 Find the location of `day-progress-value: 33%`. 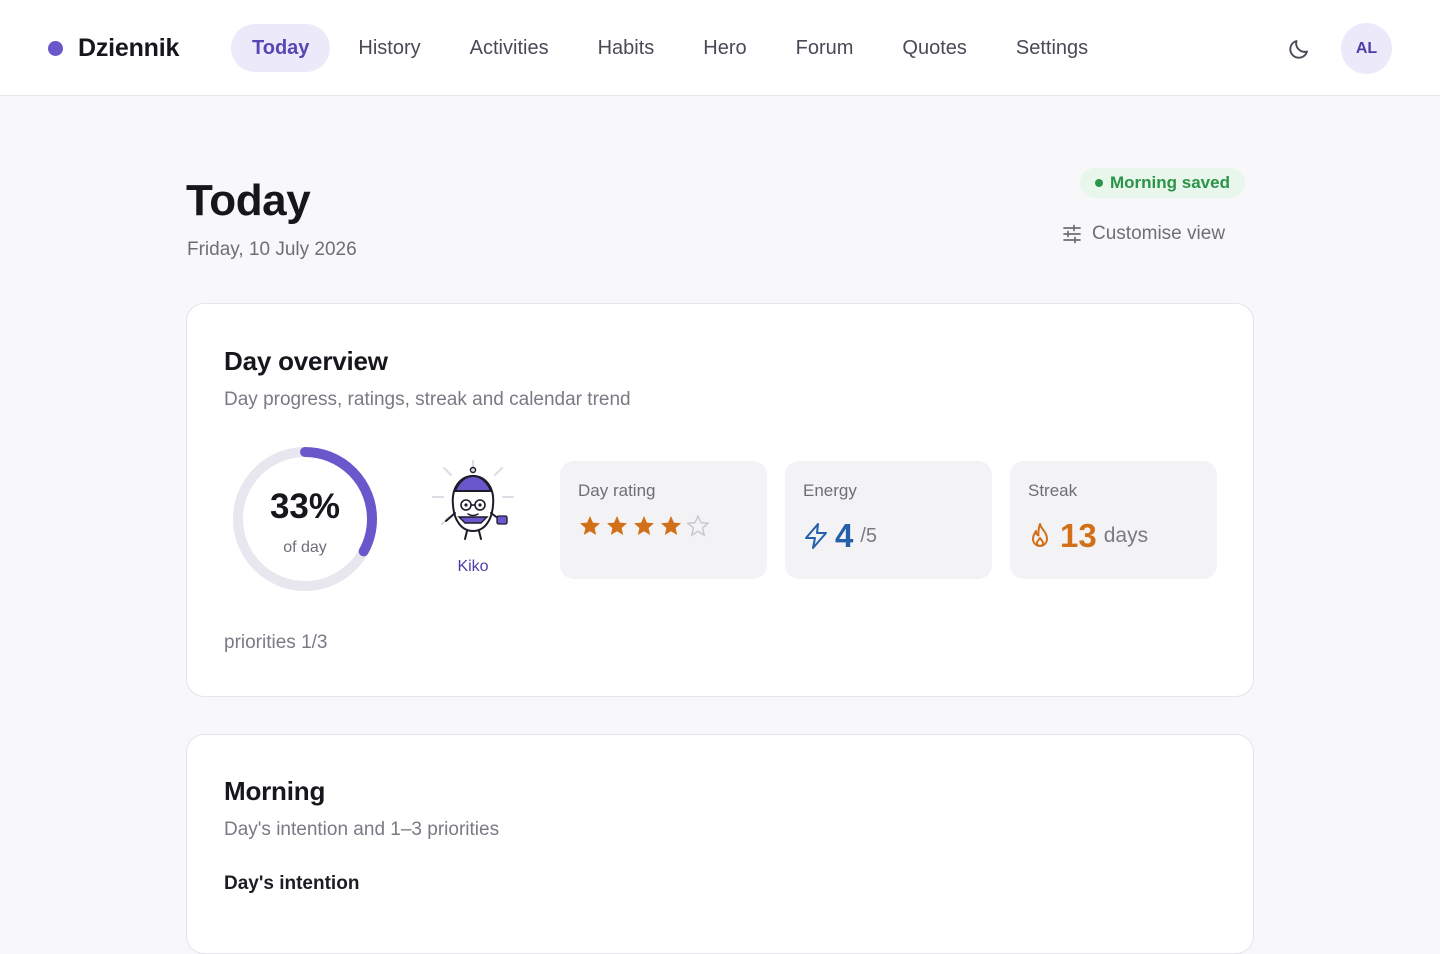

day-progress-value: 33% is located at coordinates (305, 506).